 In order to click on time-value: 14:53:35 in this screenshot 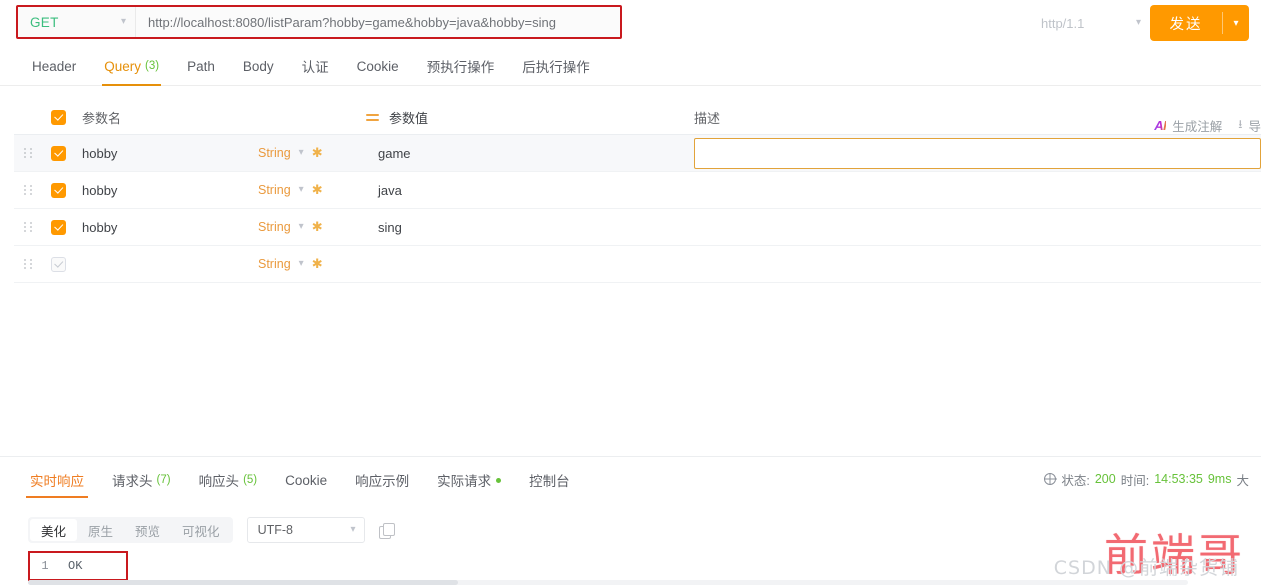, I will do `click(1178, 479)`.